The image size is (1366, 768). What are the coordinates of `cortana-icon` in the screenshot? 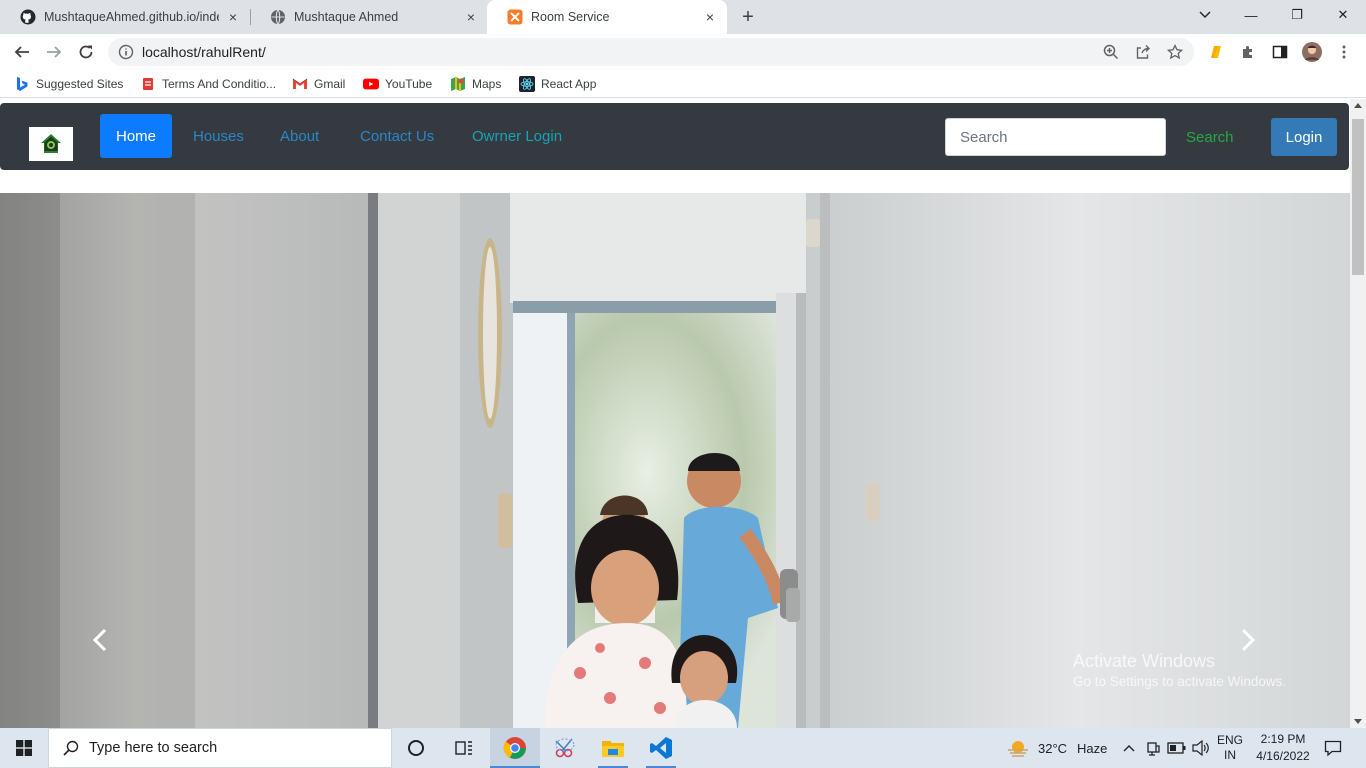 It's located at (416, 748).